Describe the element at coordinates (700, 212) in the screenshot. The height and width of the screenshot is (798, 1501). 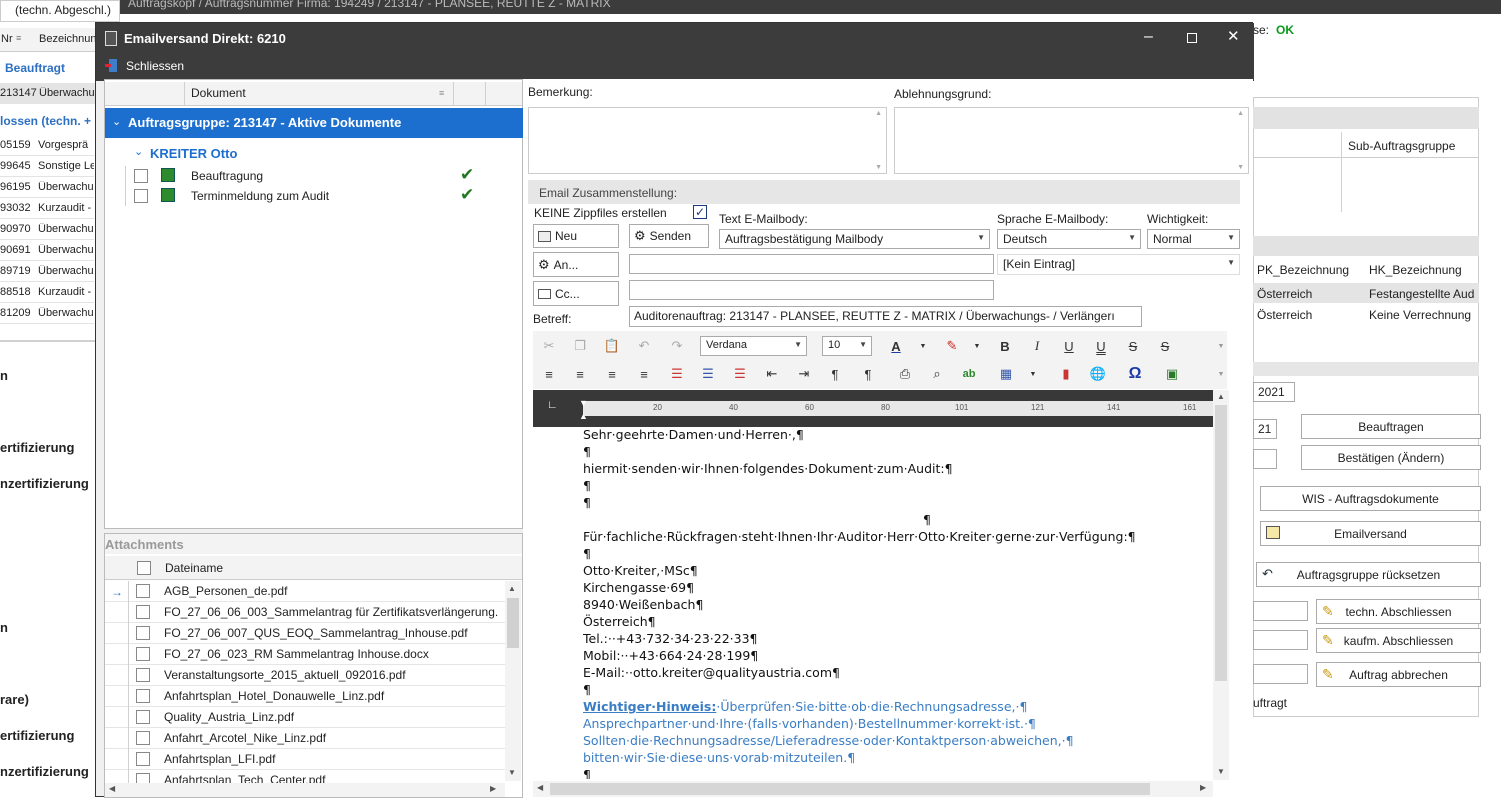
I see `zip-checkbox: ✓` at that location.